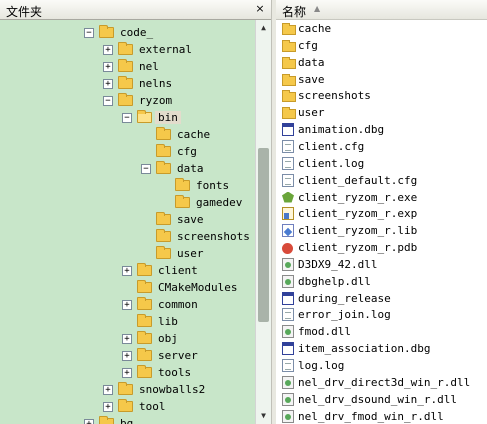 This screenshot has width=487, height=424. I want to click on file-row: error_join.log, so click(383, 314).